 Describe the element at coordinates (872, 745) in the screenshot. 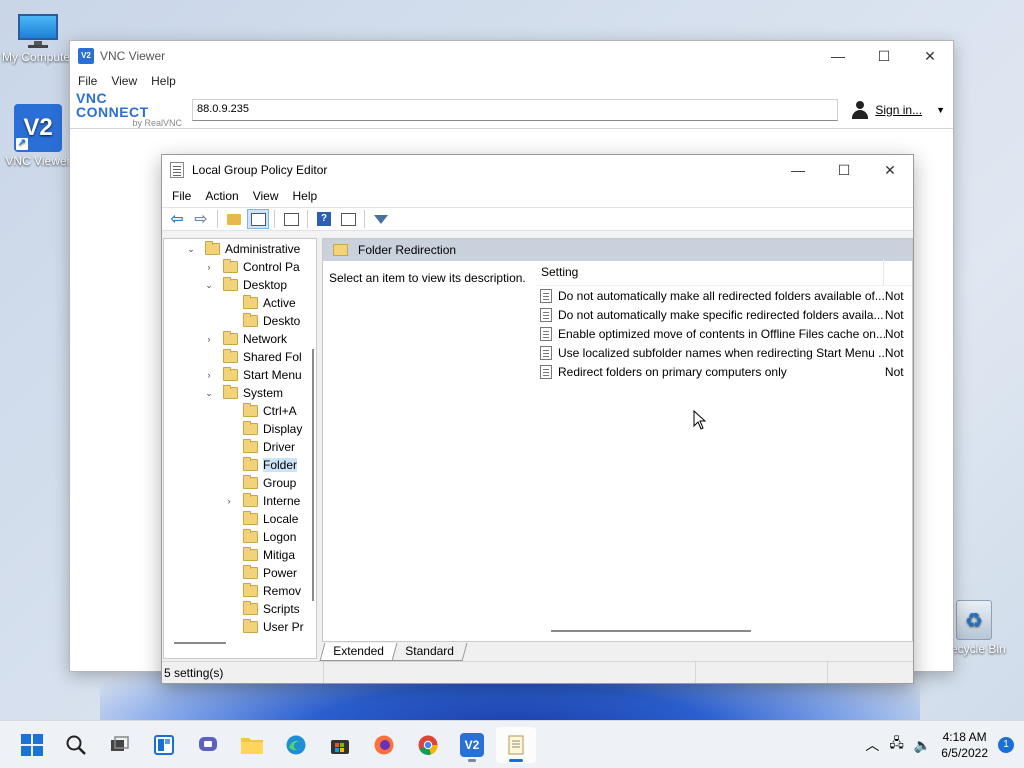

I see `chevron-up-icon: ︿` at that location.